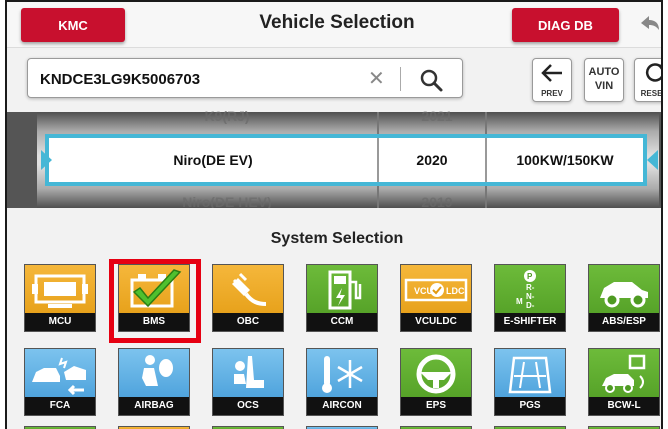 This screenshot has height=429, width=668. Describe the element at coordinates (530, 305) in the screenshot. I see `svg-text: D-` at that location.